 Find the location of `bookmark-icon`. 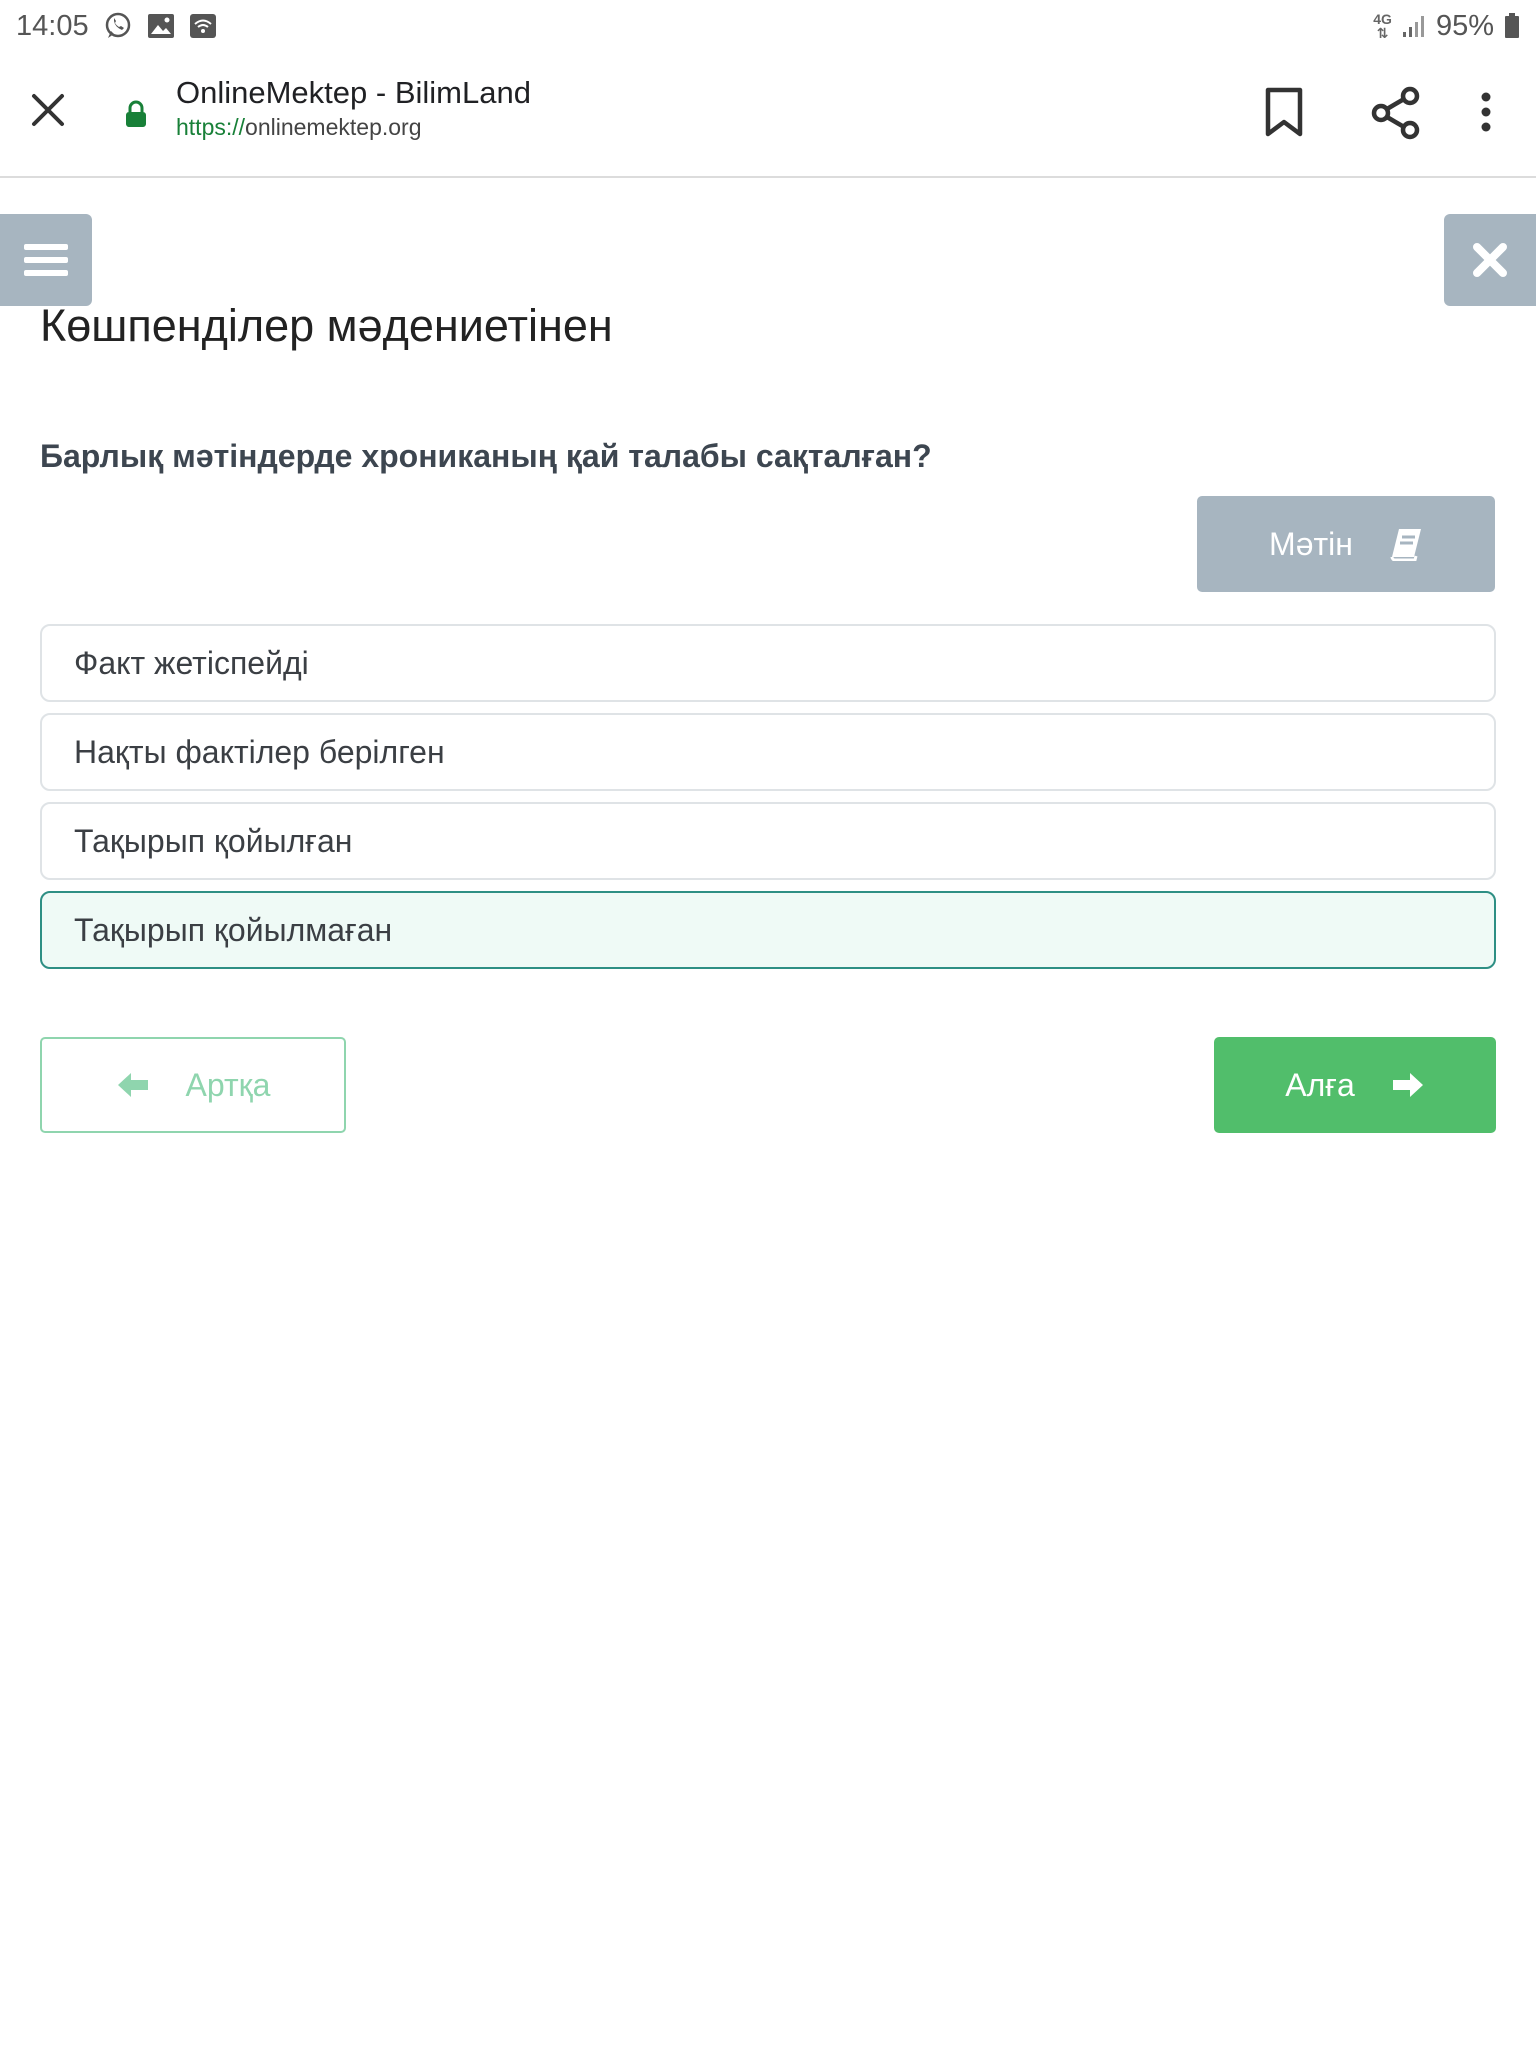

bookmark-icon is located at coordinates (1284, 114).